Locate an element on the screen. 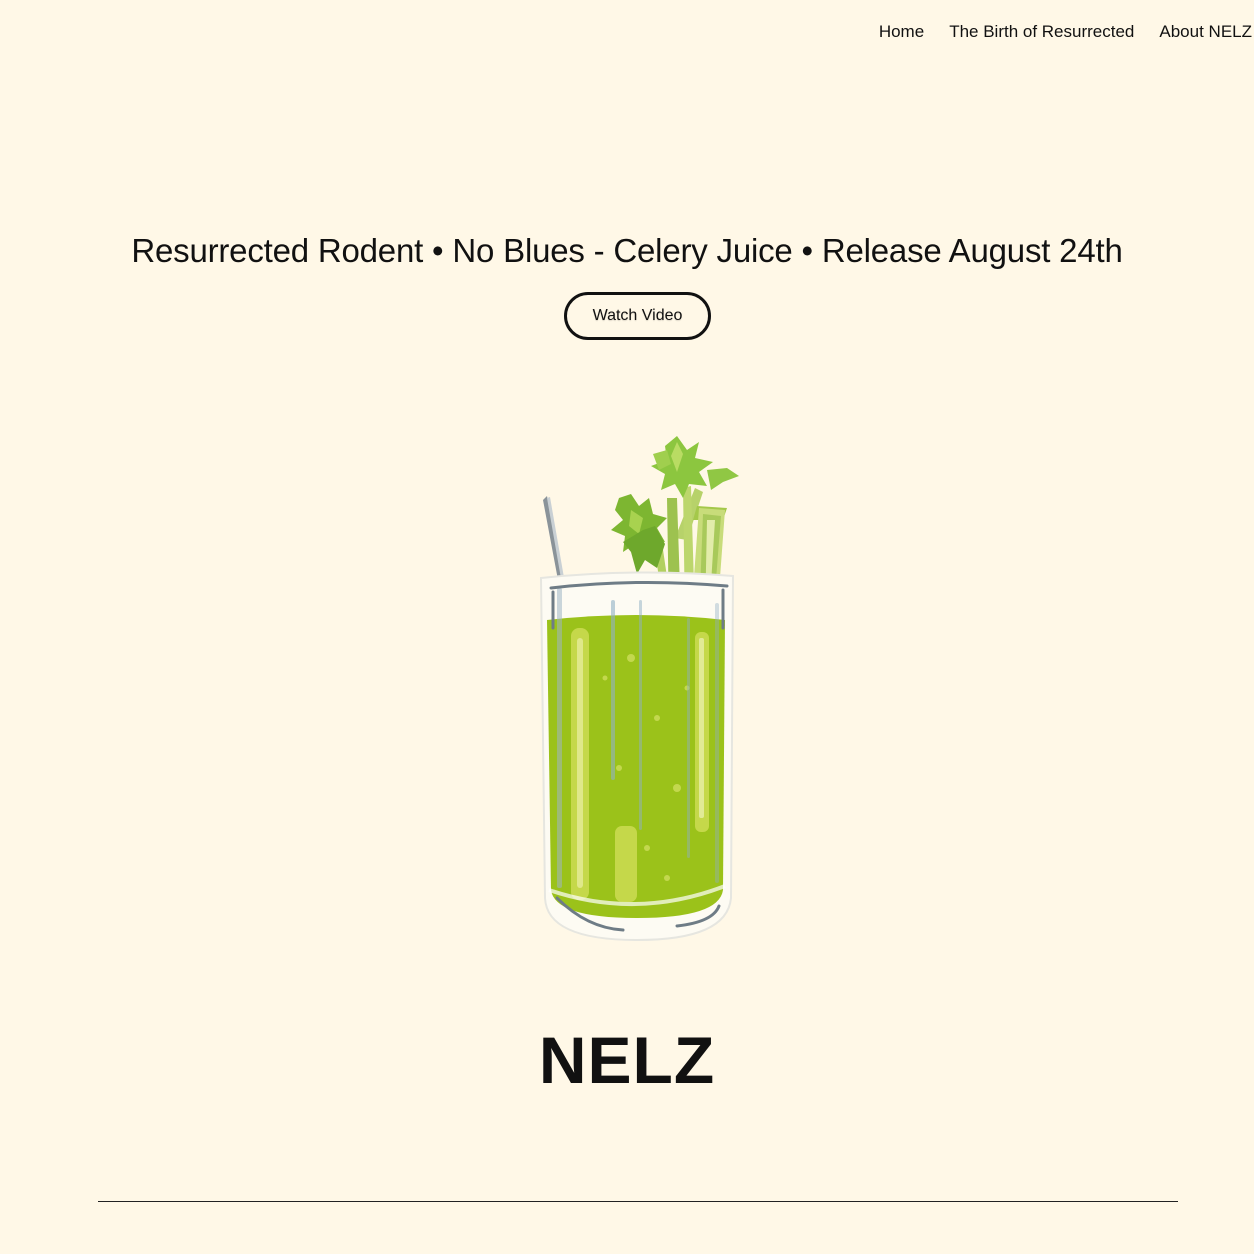 This screenshot has width=1254, height=1254. celery-juice-glass-icon is located at coordinates (639, 689).